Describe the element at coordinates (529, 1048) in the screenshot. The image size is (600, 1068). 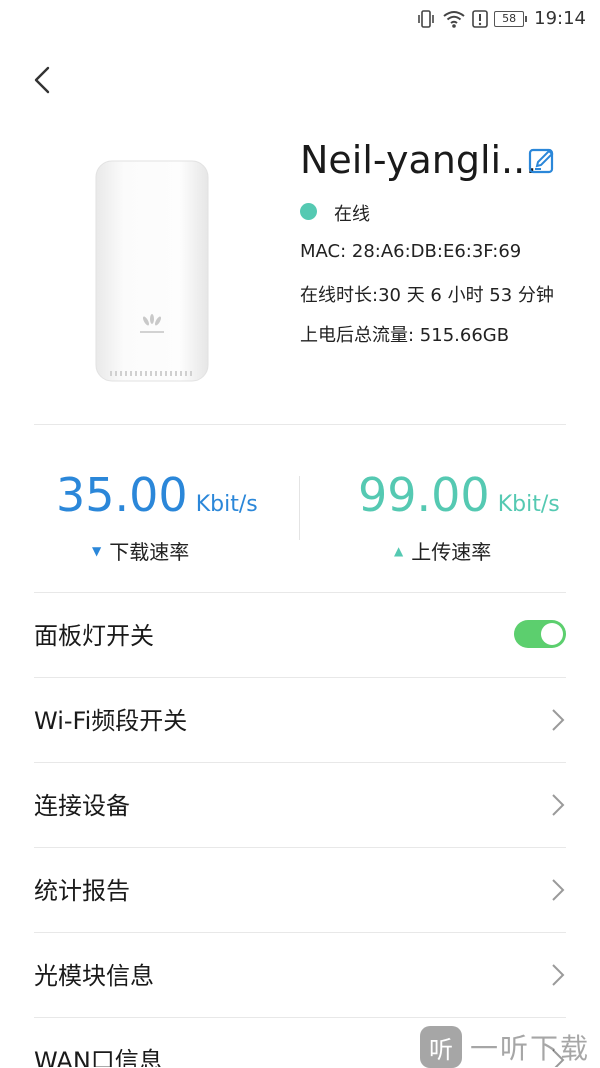
I see `watermark-text: 一听下载` at that location.